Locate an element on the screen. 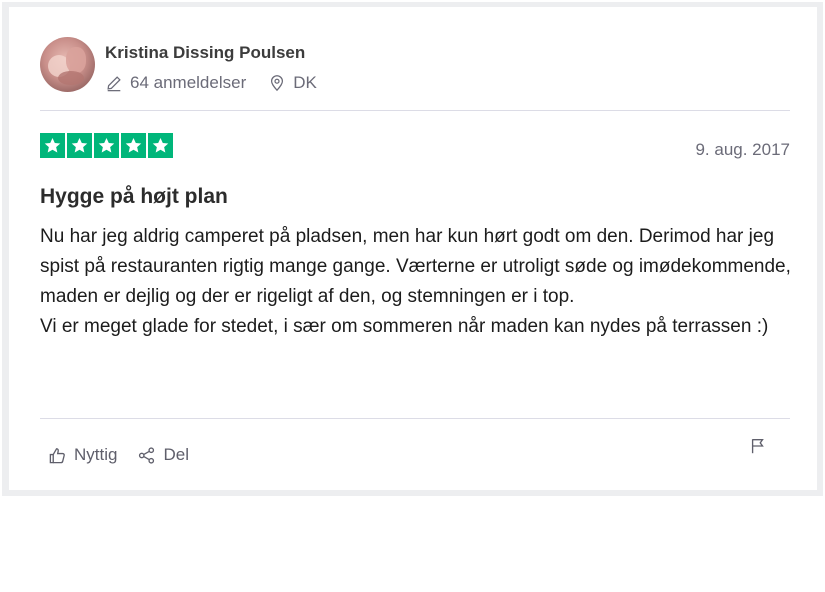  review-date: 9. aug. 2017 is located at coordinates (742, 149).